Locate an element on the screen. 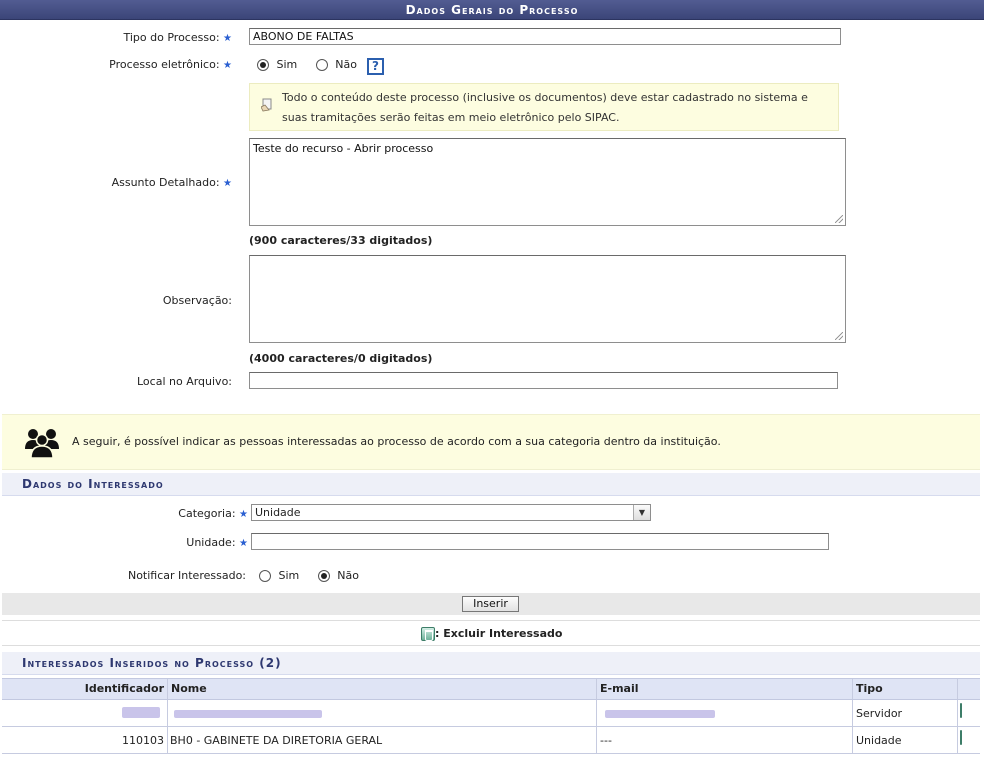  notificar-nao-label: Não is located at coordinates (348, 575).